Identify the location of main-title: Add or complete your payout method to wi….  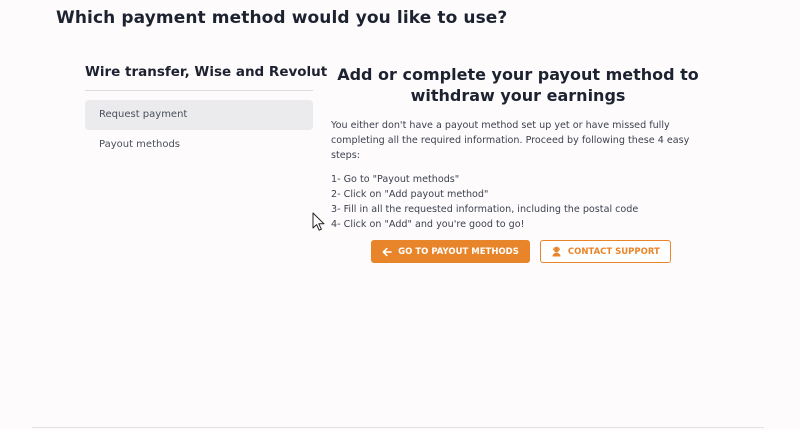
(518, 85).